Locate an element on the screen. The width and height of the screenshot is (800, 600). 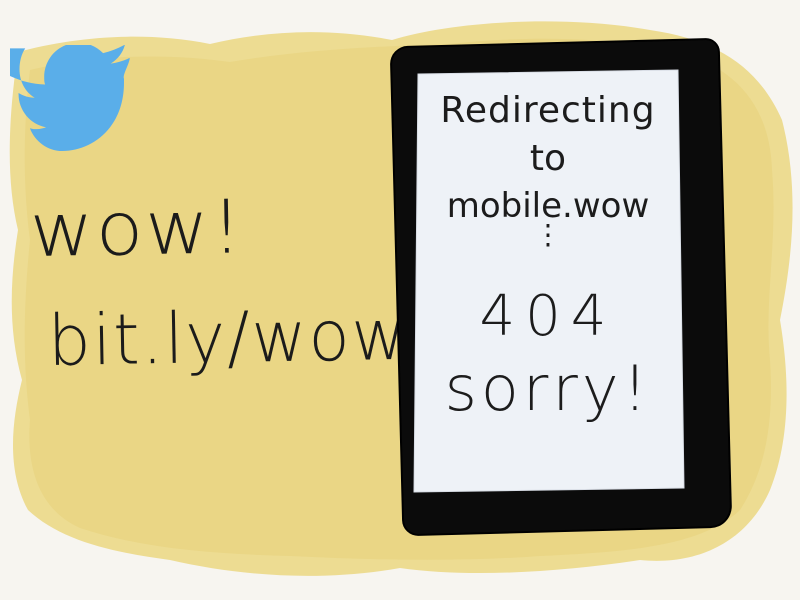
error-code-text: 404 is located at coordinates (548, 316).